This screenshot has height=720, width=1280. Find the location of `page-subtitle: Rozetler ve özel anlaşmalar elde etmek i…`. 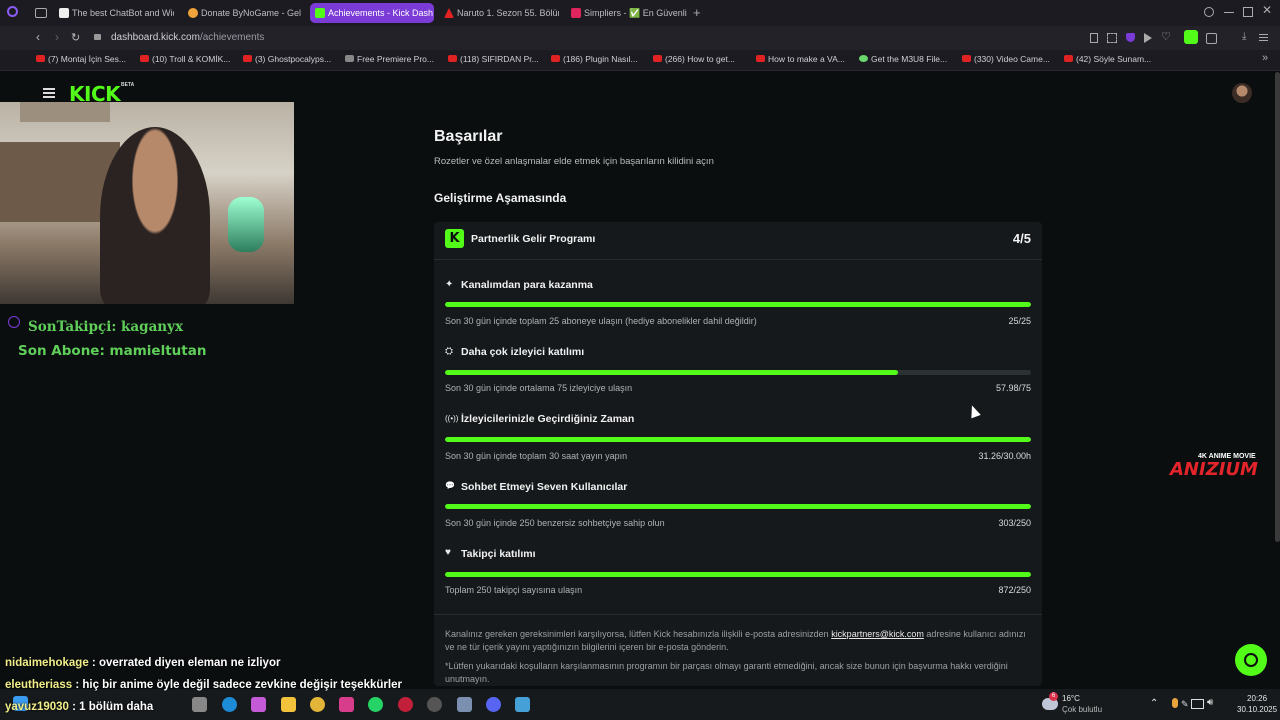

page-subtitle: Rozetler ve özel anlaşmalar elde etmek i… is located at coordinates (574, 161).